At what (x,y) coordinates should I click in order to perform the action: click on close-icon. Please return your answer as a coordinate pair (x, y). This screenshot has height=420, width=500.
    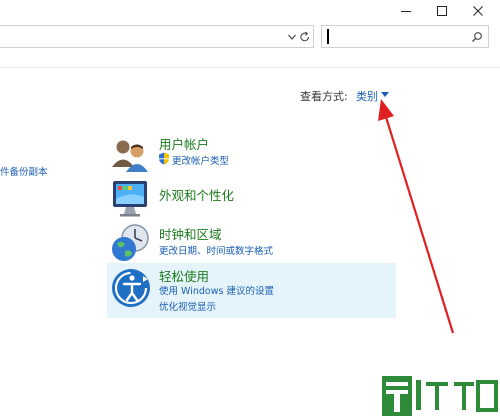
    Looking at the image, I should click on (478, 11).